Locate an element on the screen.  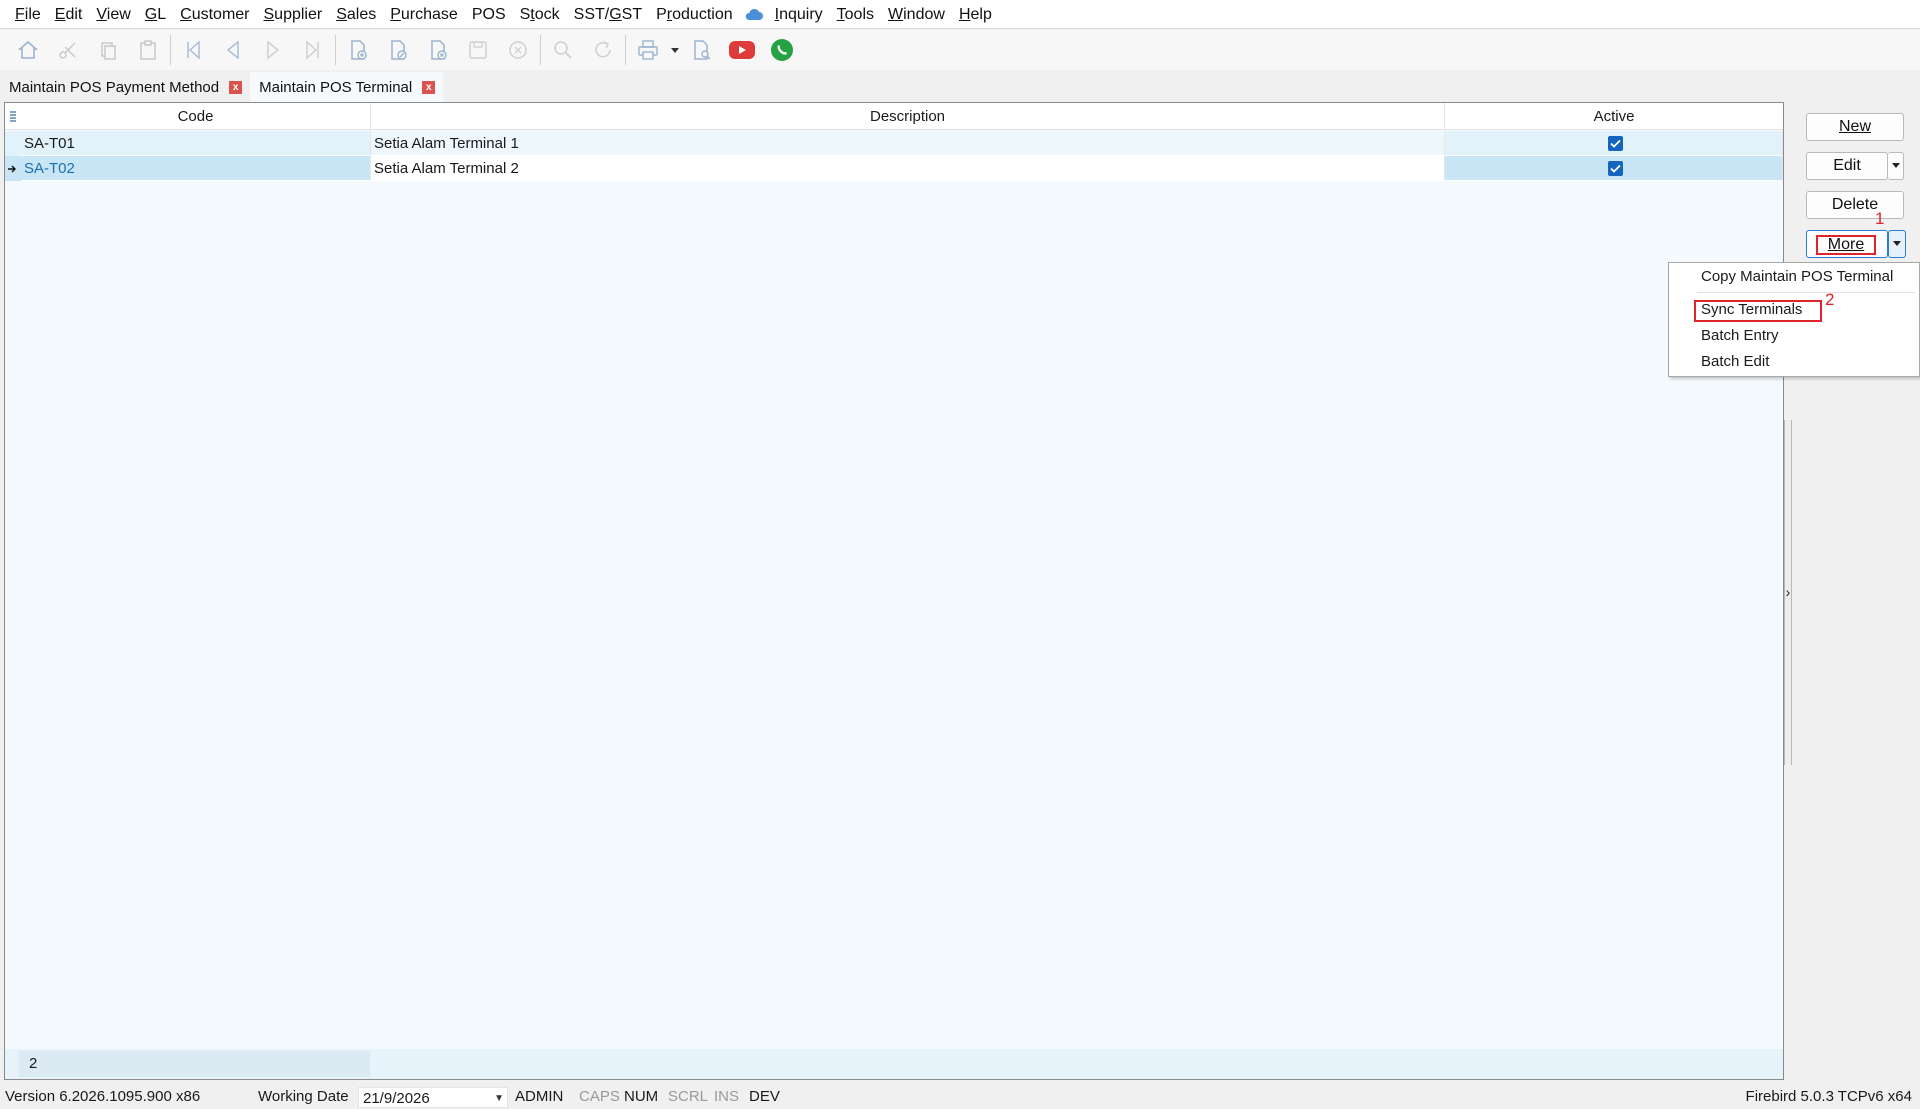
edit-document-icon is located at coordinates (398, 50).